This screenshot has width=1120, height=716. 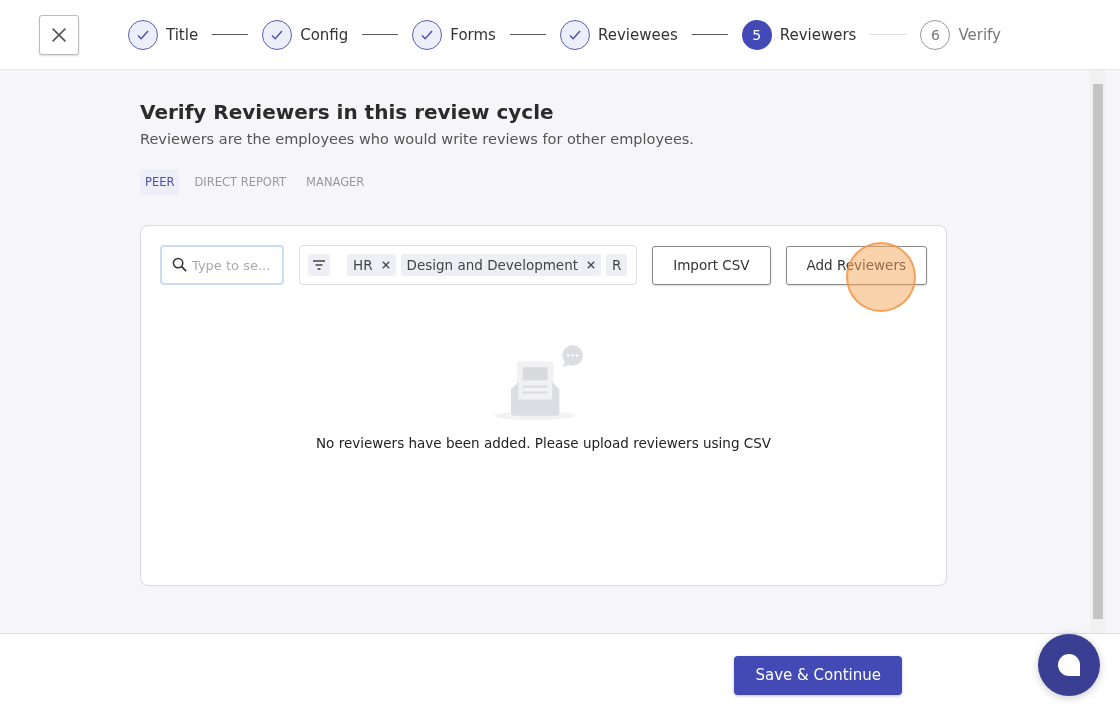 I want to click on scrollbar-thumb, so click(x=1098, y=351).